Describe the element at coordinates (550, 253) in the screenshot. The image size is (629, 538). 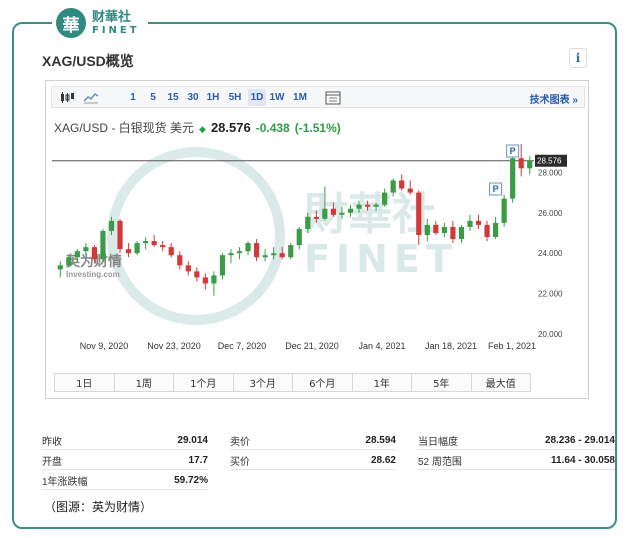
I see `y-tick-label: 24.000` at that location.